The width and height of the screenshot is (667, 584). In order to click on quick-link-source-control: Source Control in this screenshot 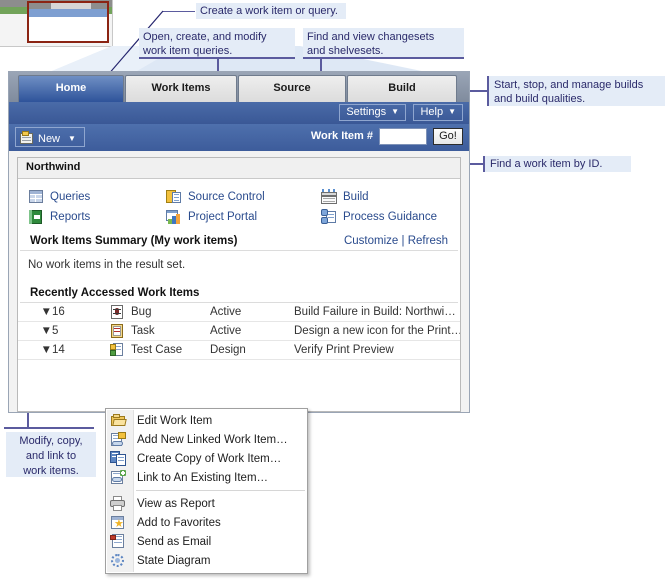, I will do `click(243, 197)`.